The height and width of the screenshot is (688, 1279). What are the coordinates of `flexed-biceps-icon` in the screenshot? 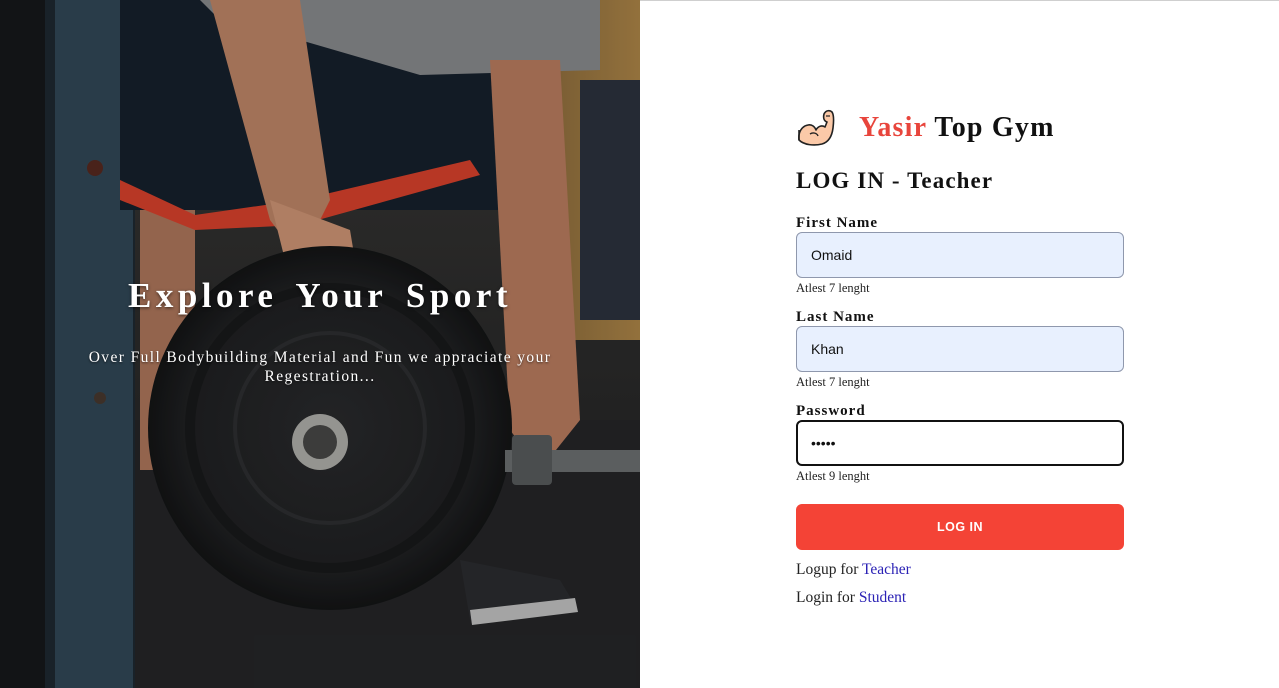 It's located at (816, 127).